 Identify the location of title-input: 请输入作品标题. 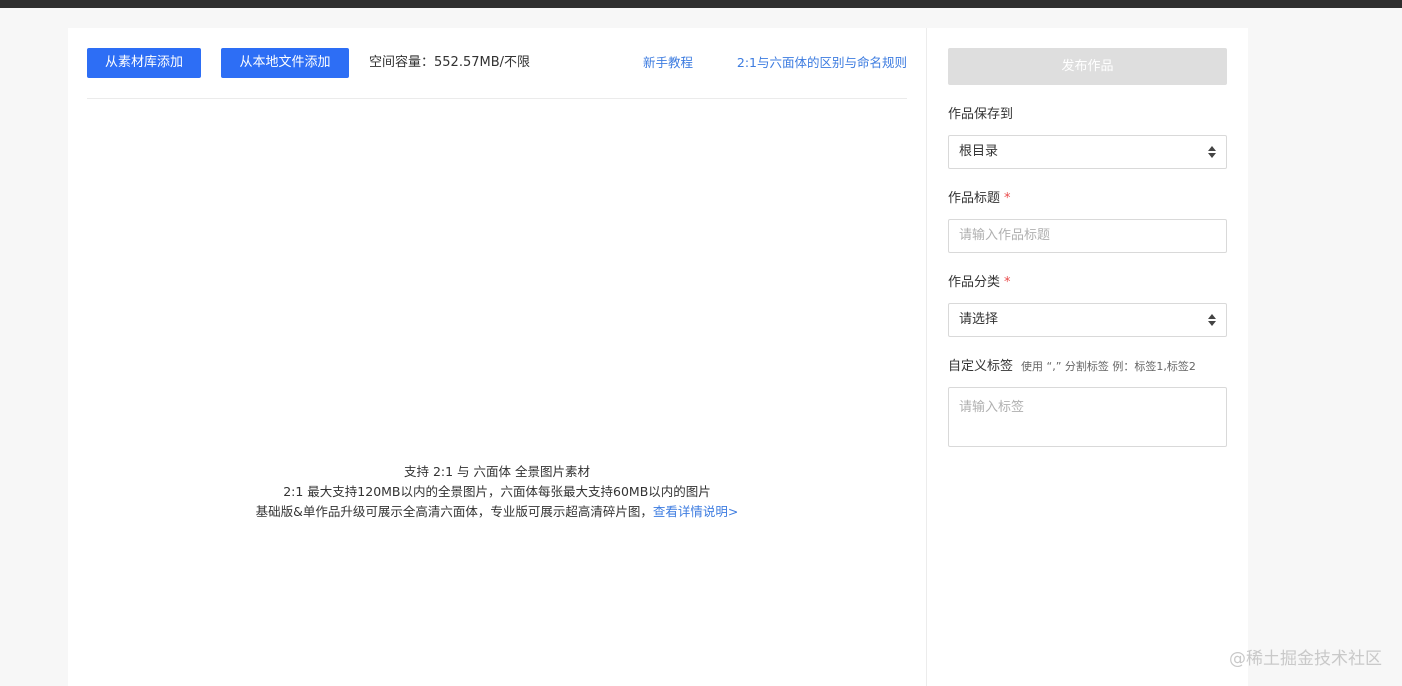
(1087, 236).